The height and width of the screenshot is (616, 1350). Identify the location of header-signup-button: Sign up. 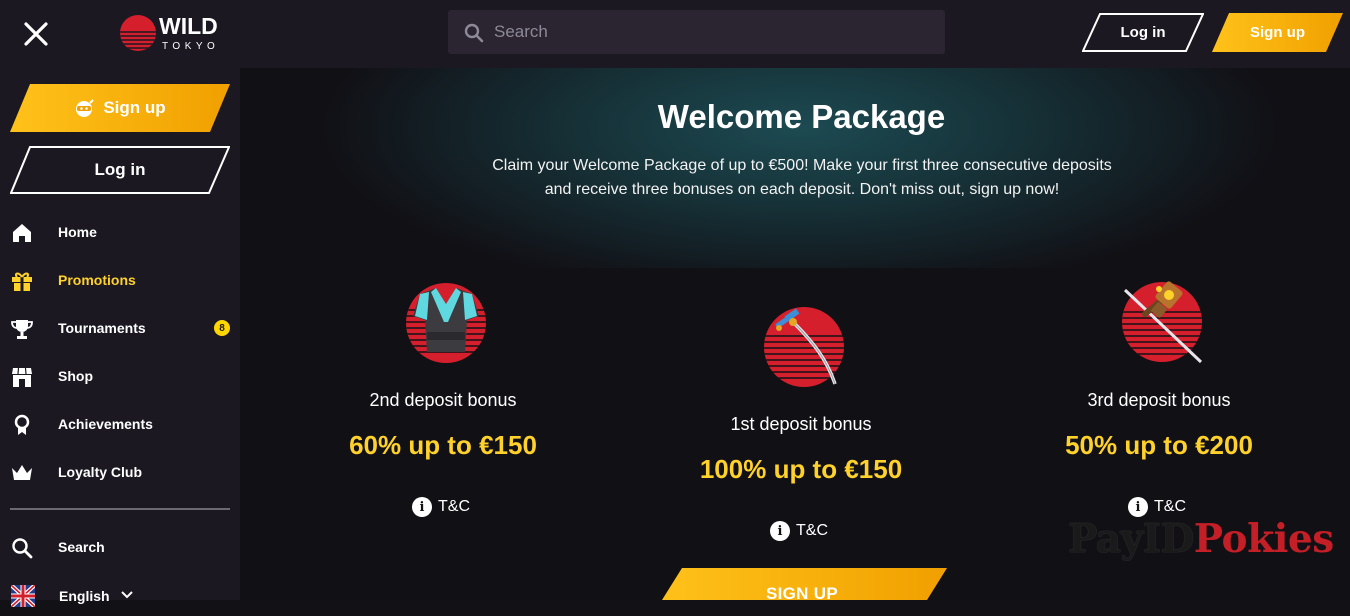
(1277, 32).